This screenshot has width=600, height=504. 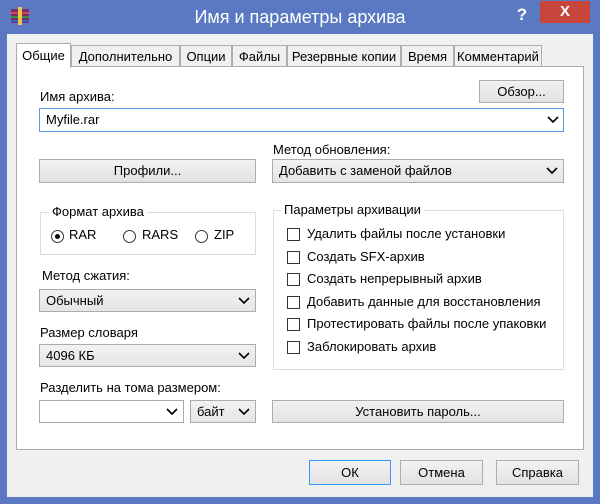 What do you see at coordinates (352, 209) in the screenshot?
I see `archiving-options-group-title: Параметры архивации` at bounding box center [352, 209].